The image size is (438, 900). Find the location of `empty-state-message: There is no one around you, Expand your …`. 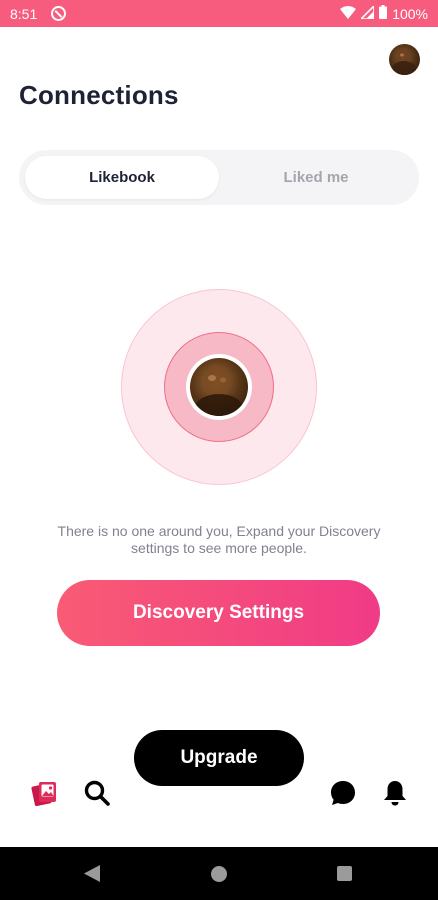

empty-state-message: There is no one around you, Expand your … is located at coordinates (219, 539).